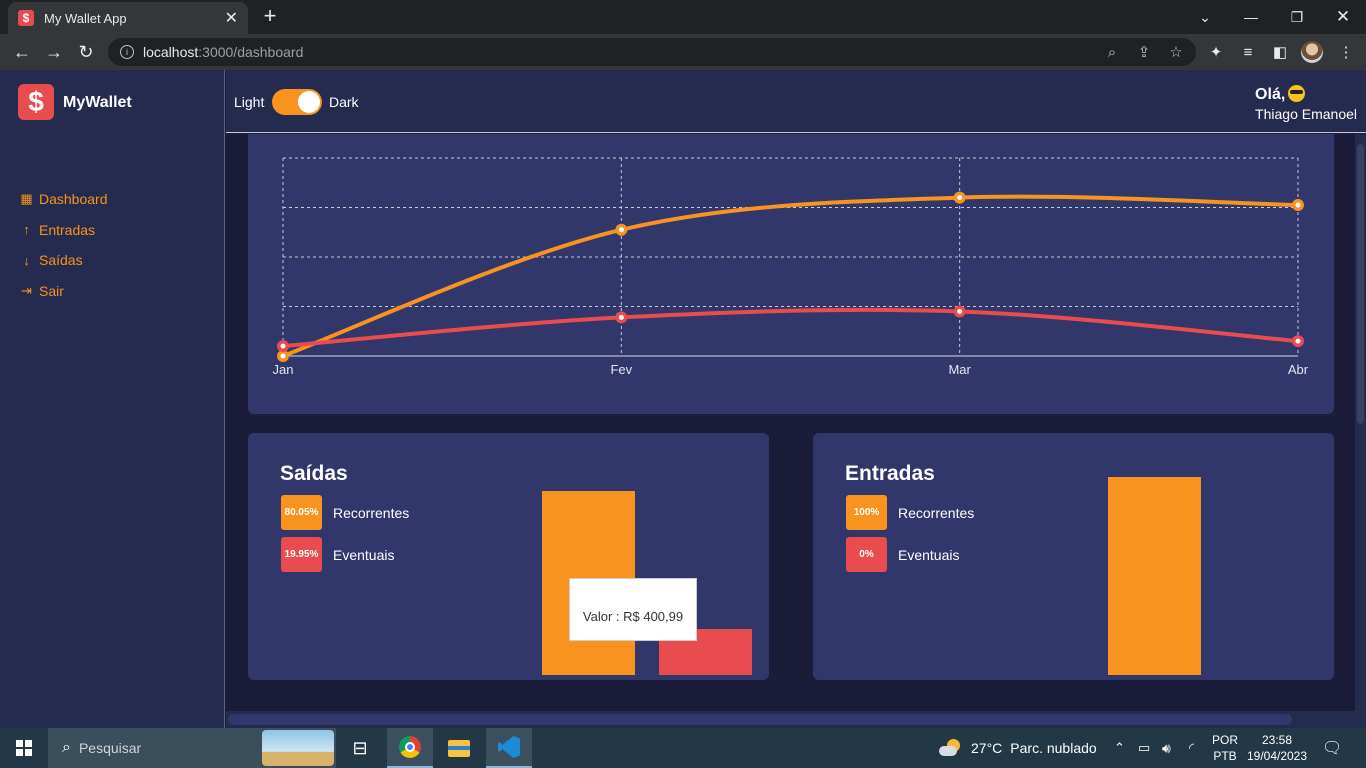  What do you see at coordinates (54, 52) in the screenshot?
I see `forward-button: →` at bounding box center [54, 52].